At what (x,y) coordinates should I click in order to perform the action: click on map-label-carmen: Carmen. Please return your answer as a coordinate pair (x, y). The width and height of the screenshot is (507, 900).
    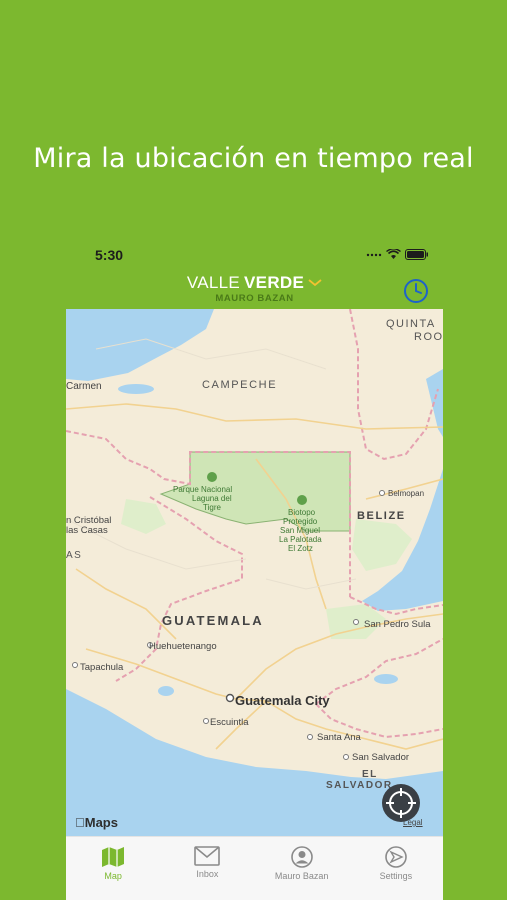
    Looking at the image, I should click on (84, 386).